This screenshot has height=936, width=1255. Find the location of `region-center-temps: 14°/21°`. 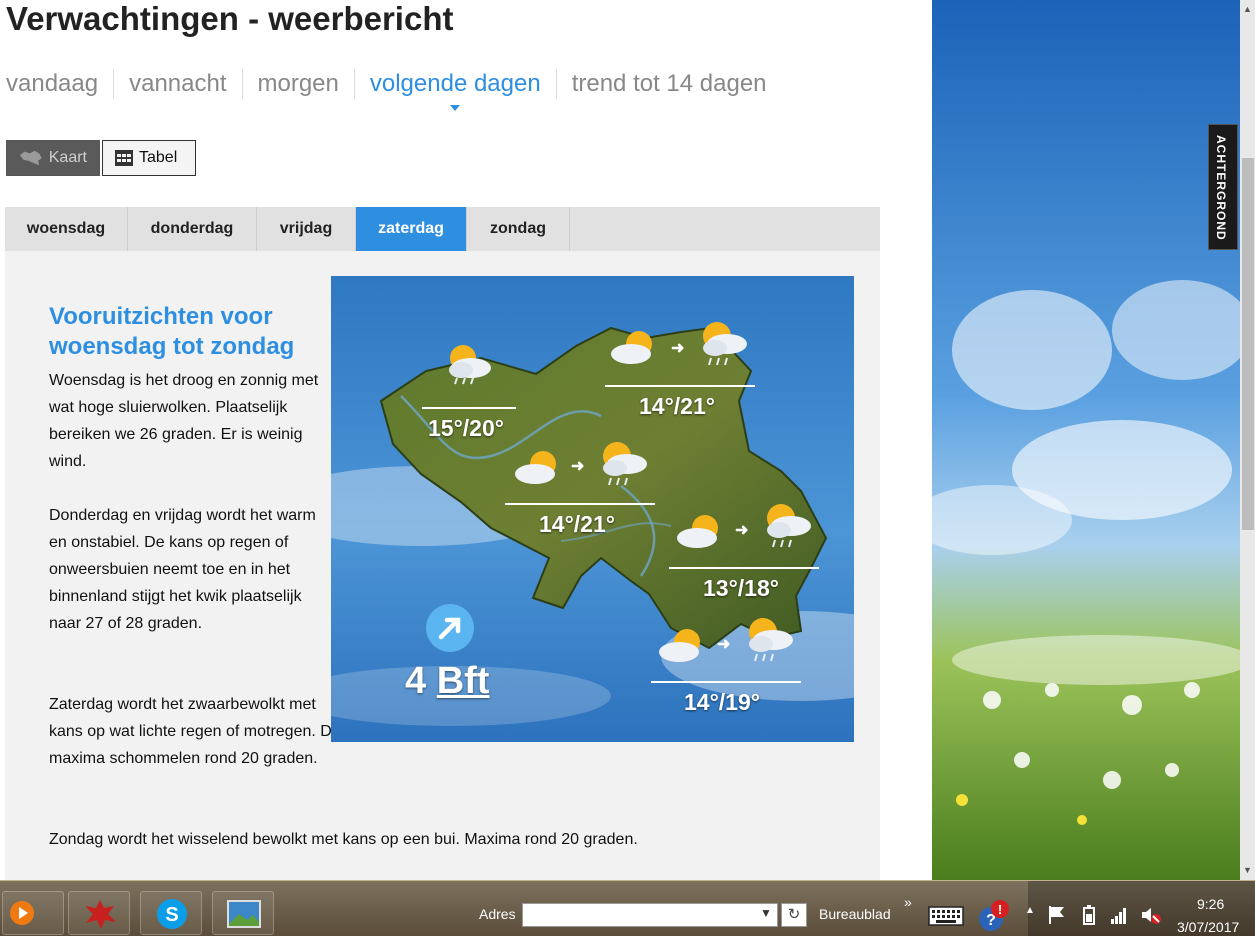

region-center-temps: 14°/21° is located at coordinates (577, 524).